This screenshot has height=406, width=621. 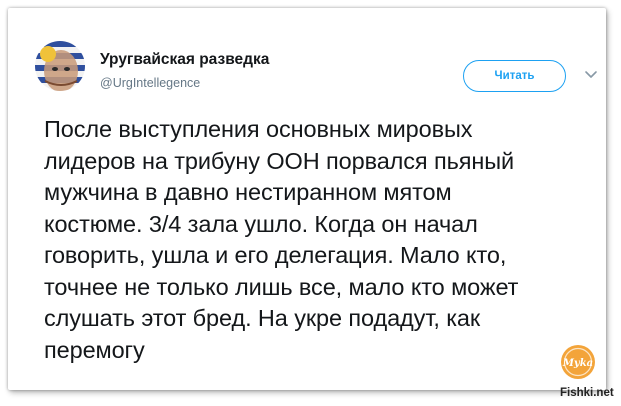 I want to click on author-name: Уругвайская разведка, so click(x=184, y=60).